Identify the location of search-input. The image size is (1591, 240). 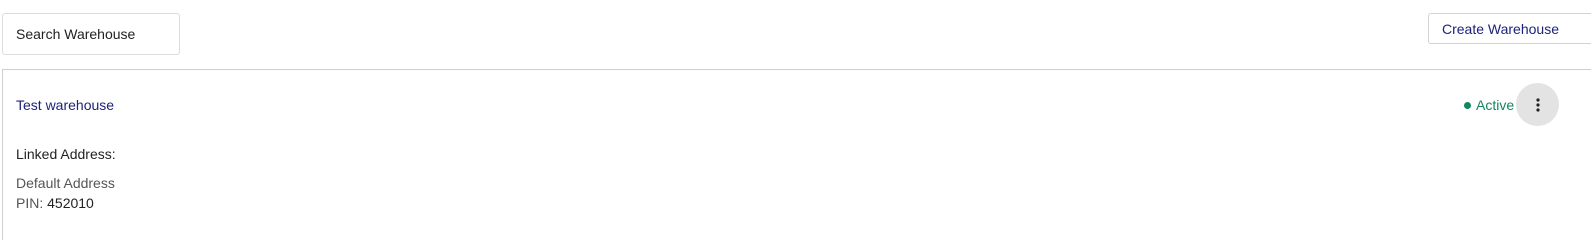
(91, 34).